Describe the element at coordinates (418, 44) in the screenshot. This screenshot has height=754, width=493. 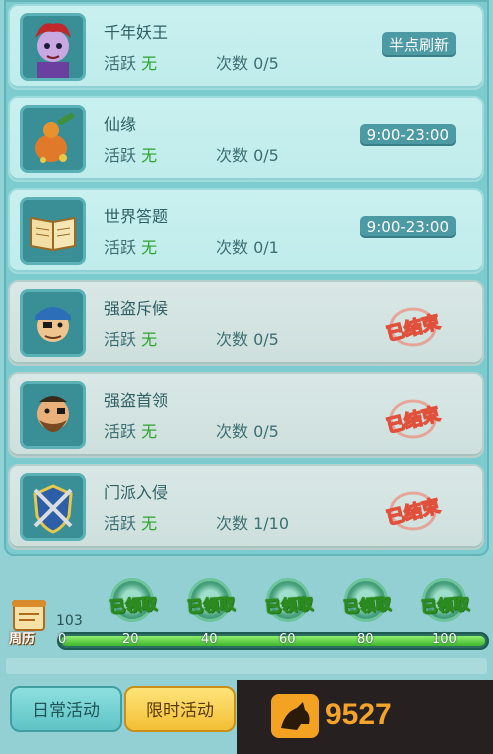
I see `refresh-badge: 半点刷新` at that location.